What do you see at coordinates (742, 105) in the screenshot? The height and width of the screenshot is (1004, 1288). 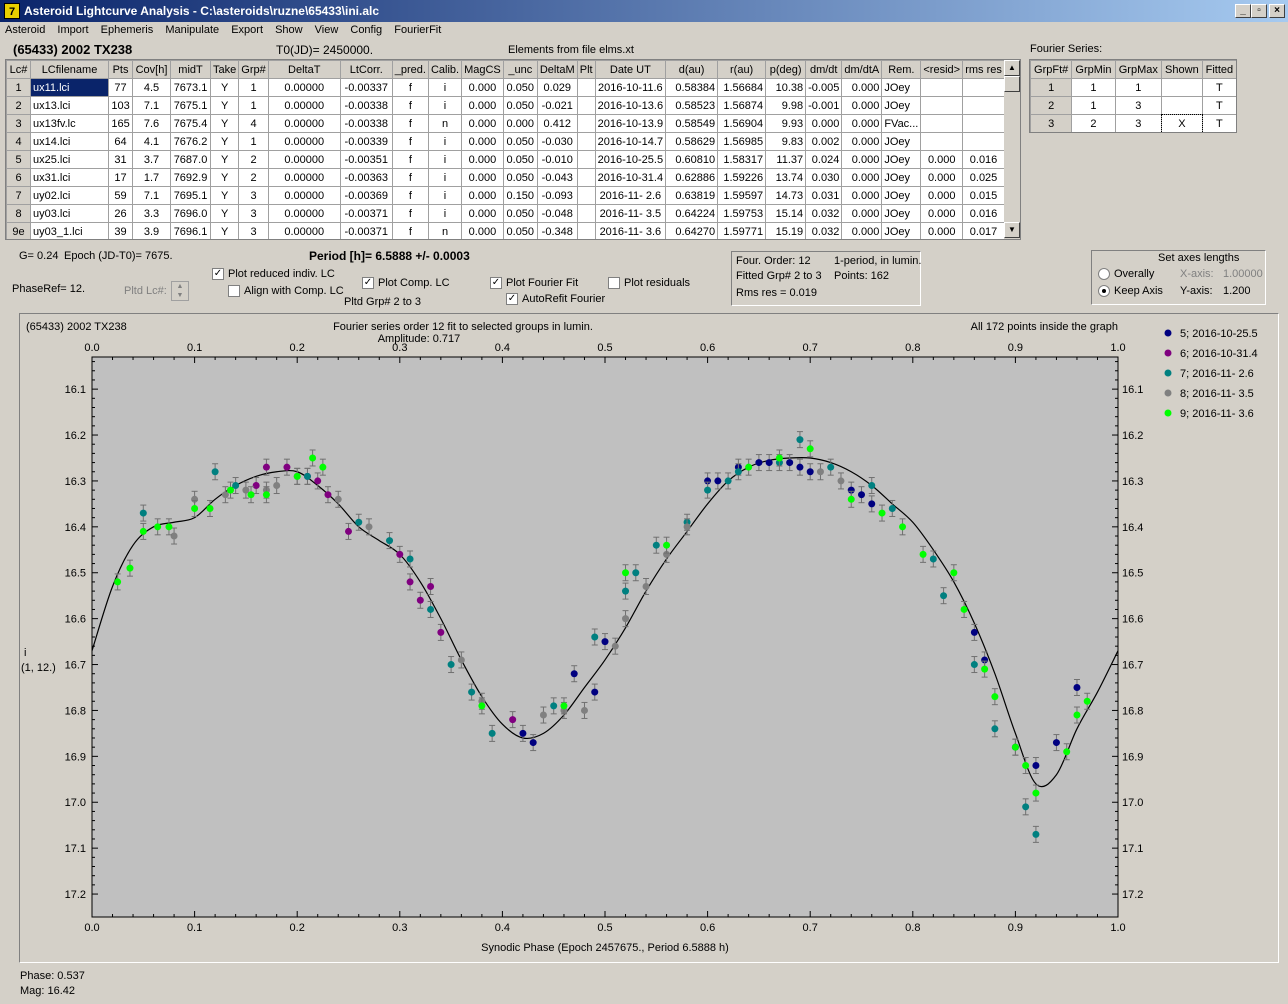 I see `lc-cell: 1.56874` at bounding box center [742, 105].